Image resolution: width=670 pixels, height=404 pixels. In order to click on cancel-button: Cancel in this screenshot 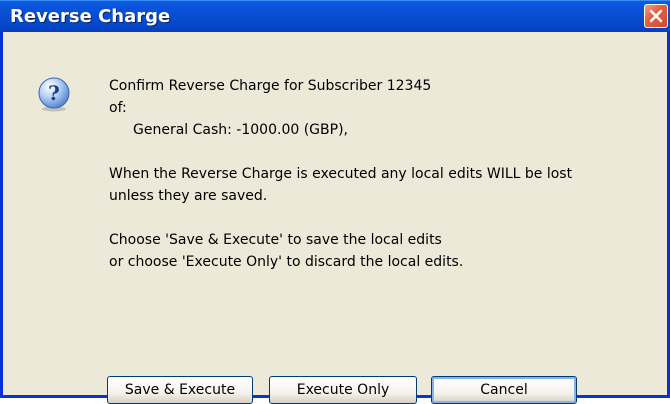, I will do `click(504, 390)`.